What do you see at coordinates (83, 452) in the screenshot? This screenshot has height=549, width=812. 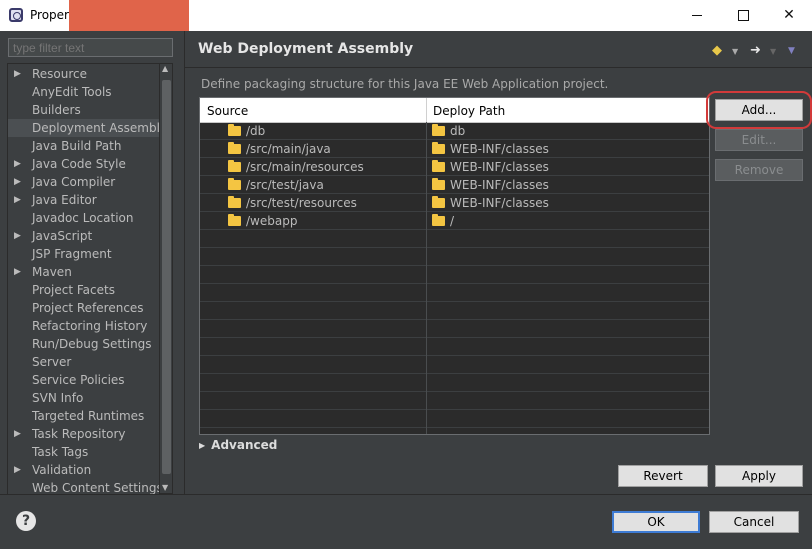 I see `sidebar-item: Task Tags` at bounding box center [83, 452].